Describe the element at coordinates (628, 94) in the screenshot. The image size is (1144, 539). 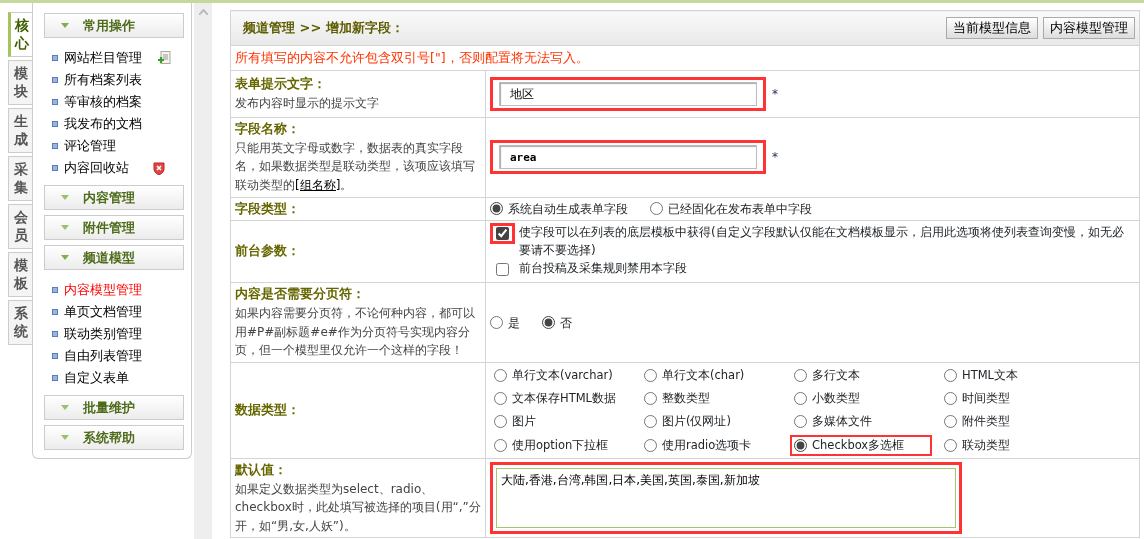
I see `text-field: 地区` at that location.